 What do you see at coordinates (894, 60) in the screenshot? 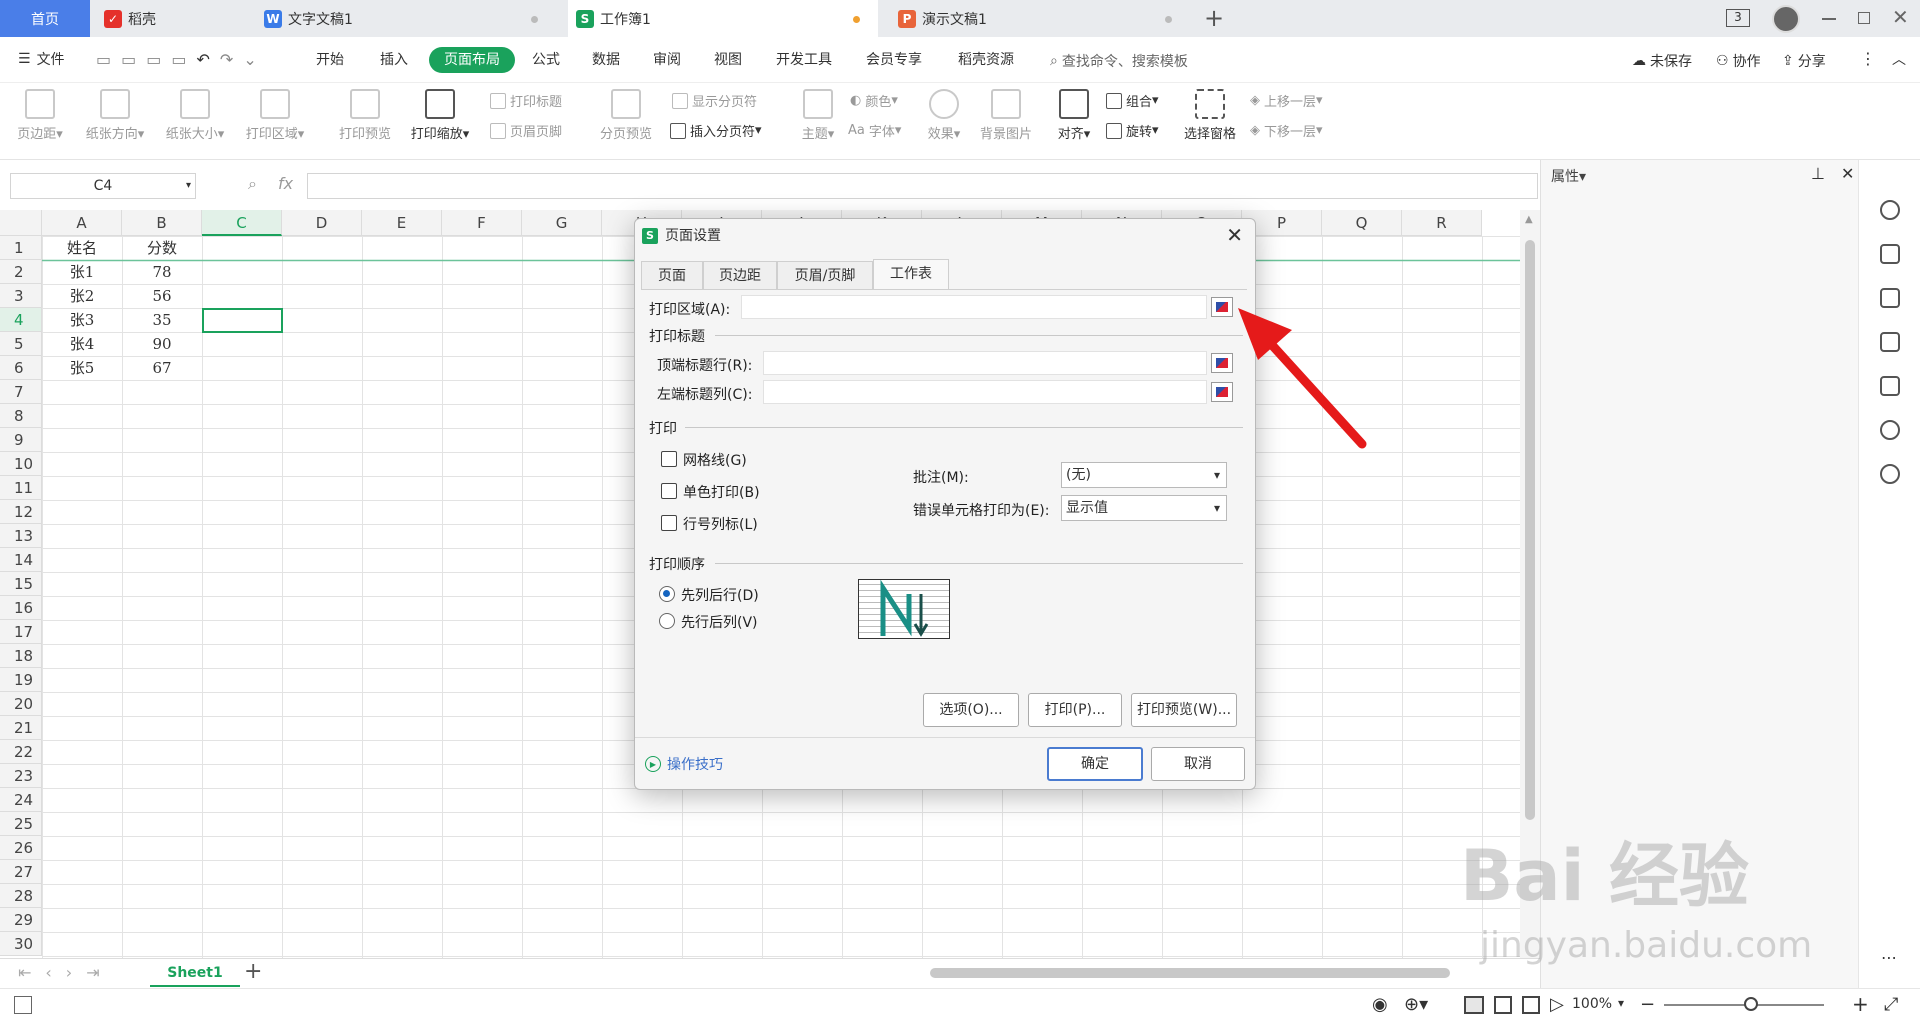
I see `menu-member: 会员专享` at bounding box center [894, 60].